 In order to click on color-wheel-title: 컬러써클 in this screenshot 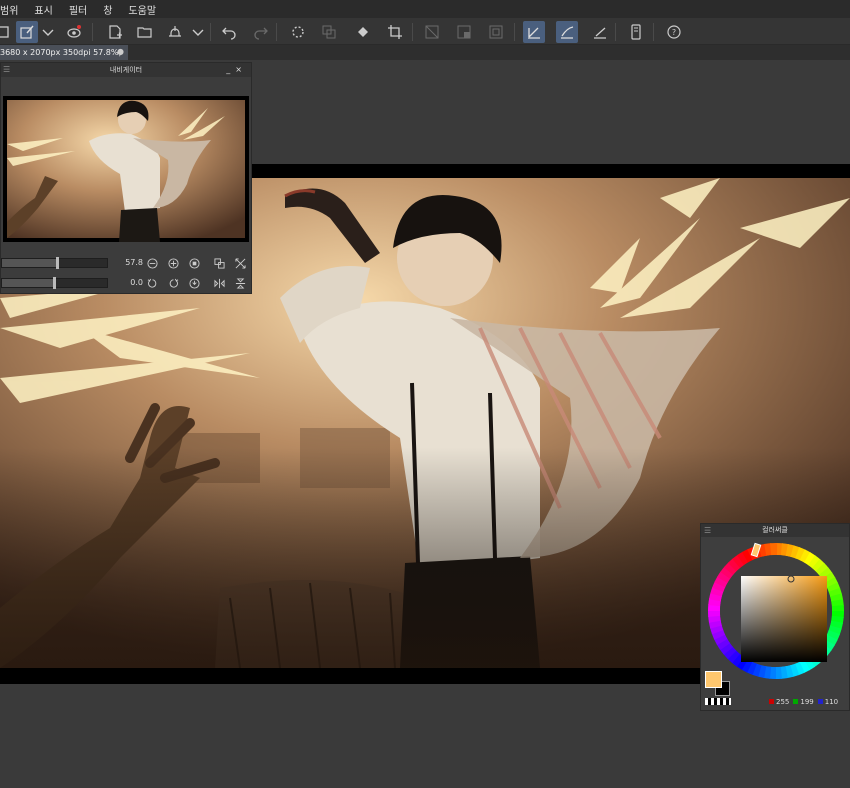, I will do `click(775, 530)`.